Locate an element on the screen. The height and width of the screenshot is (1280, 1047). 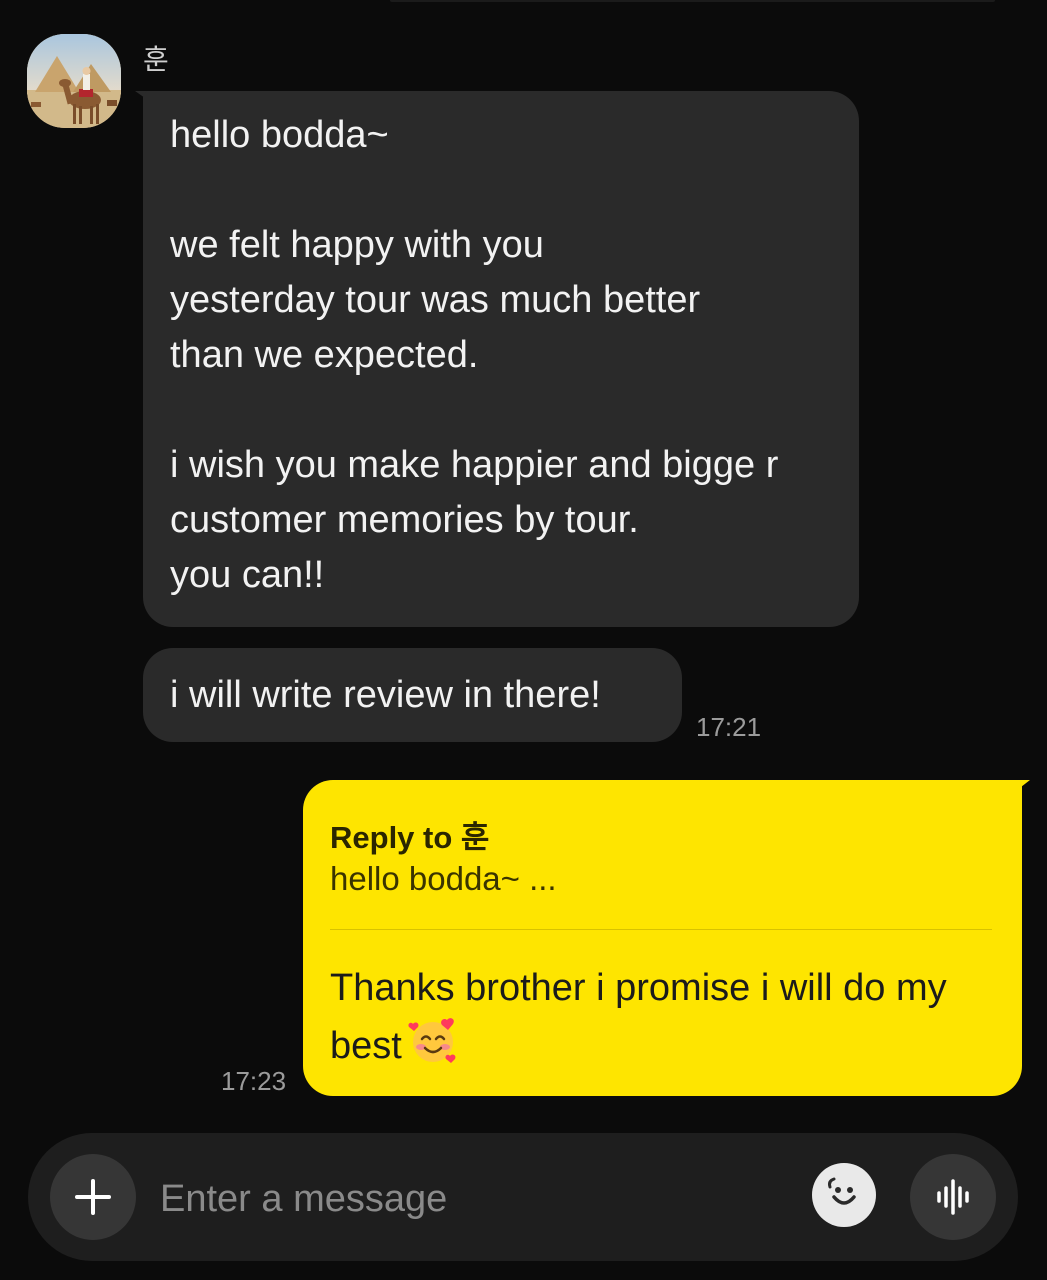
emoji-button is located at coordinates (844, 1195).